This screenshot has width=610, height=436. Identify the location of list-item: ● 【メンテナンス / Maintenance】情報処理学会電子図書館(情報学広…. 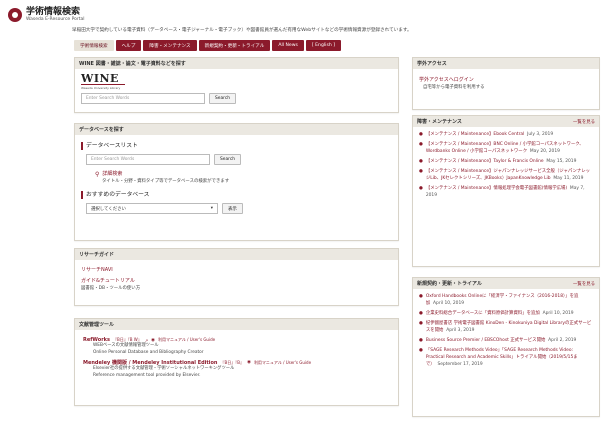
(506, 192).